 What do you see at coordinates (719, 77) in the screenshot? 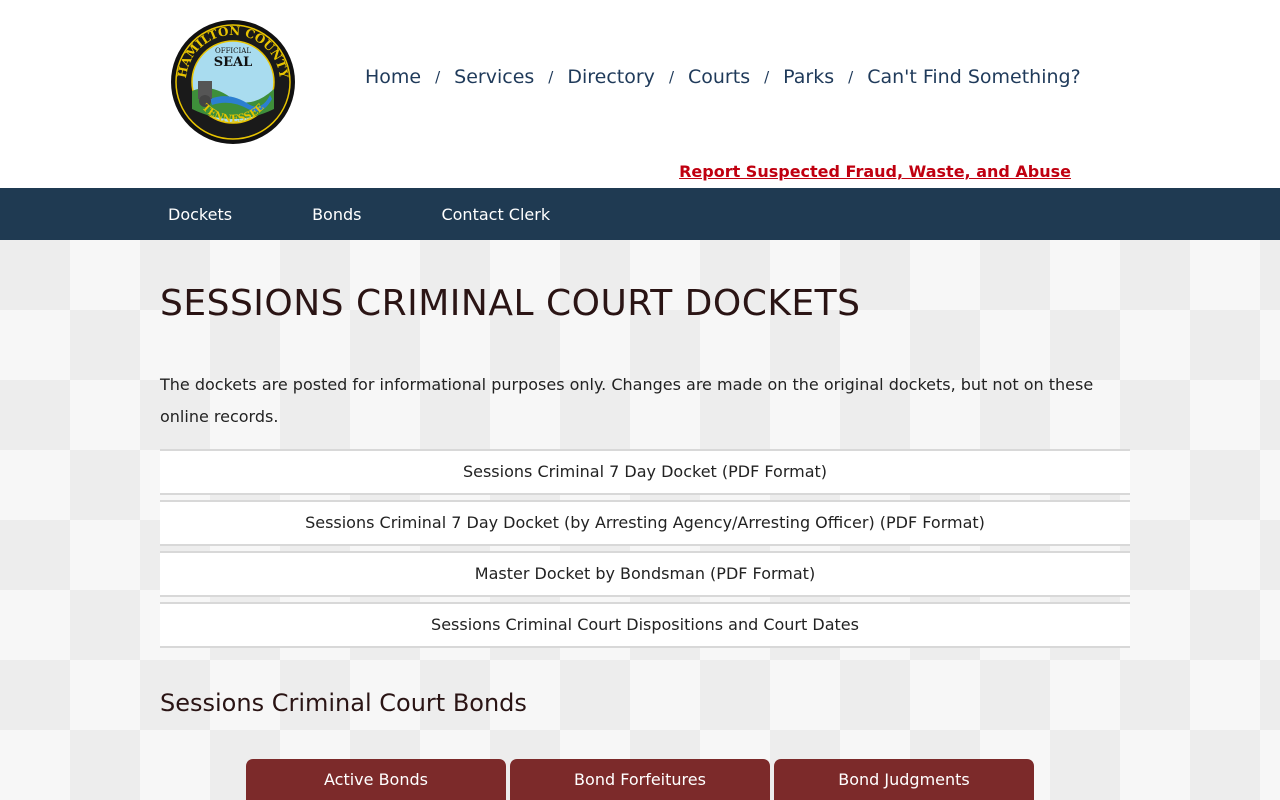
I see `nav-courts: Courts` at bounding box center [719, 77].